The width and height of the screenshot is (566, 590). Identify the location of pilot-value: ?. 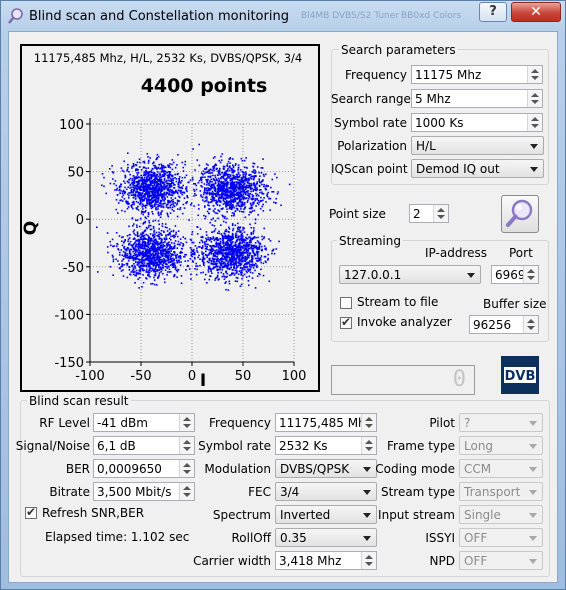
(467, 423).